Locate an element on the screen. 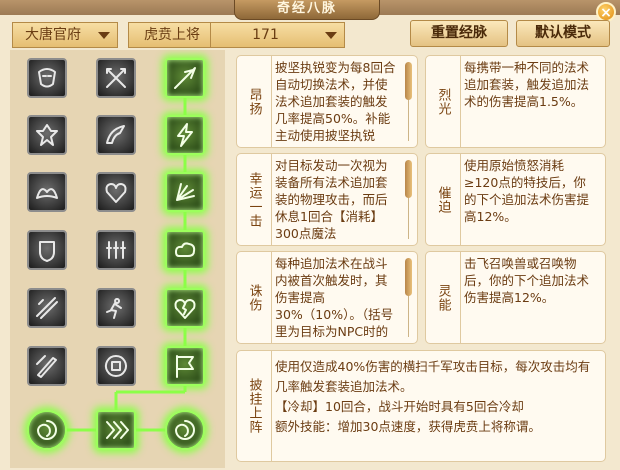  ability-name: 催迫 is located at coordinates (443, 199).